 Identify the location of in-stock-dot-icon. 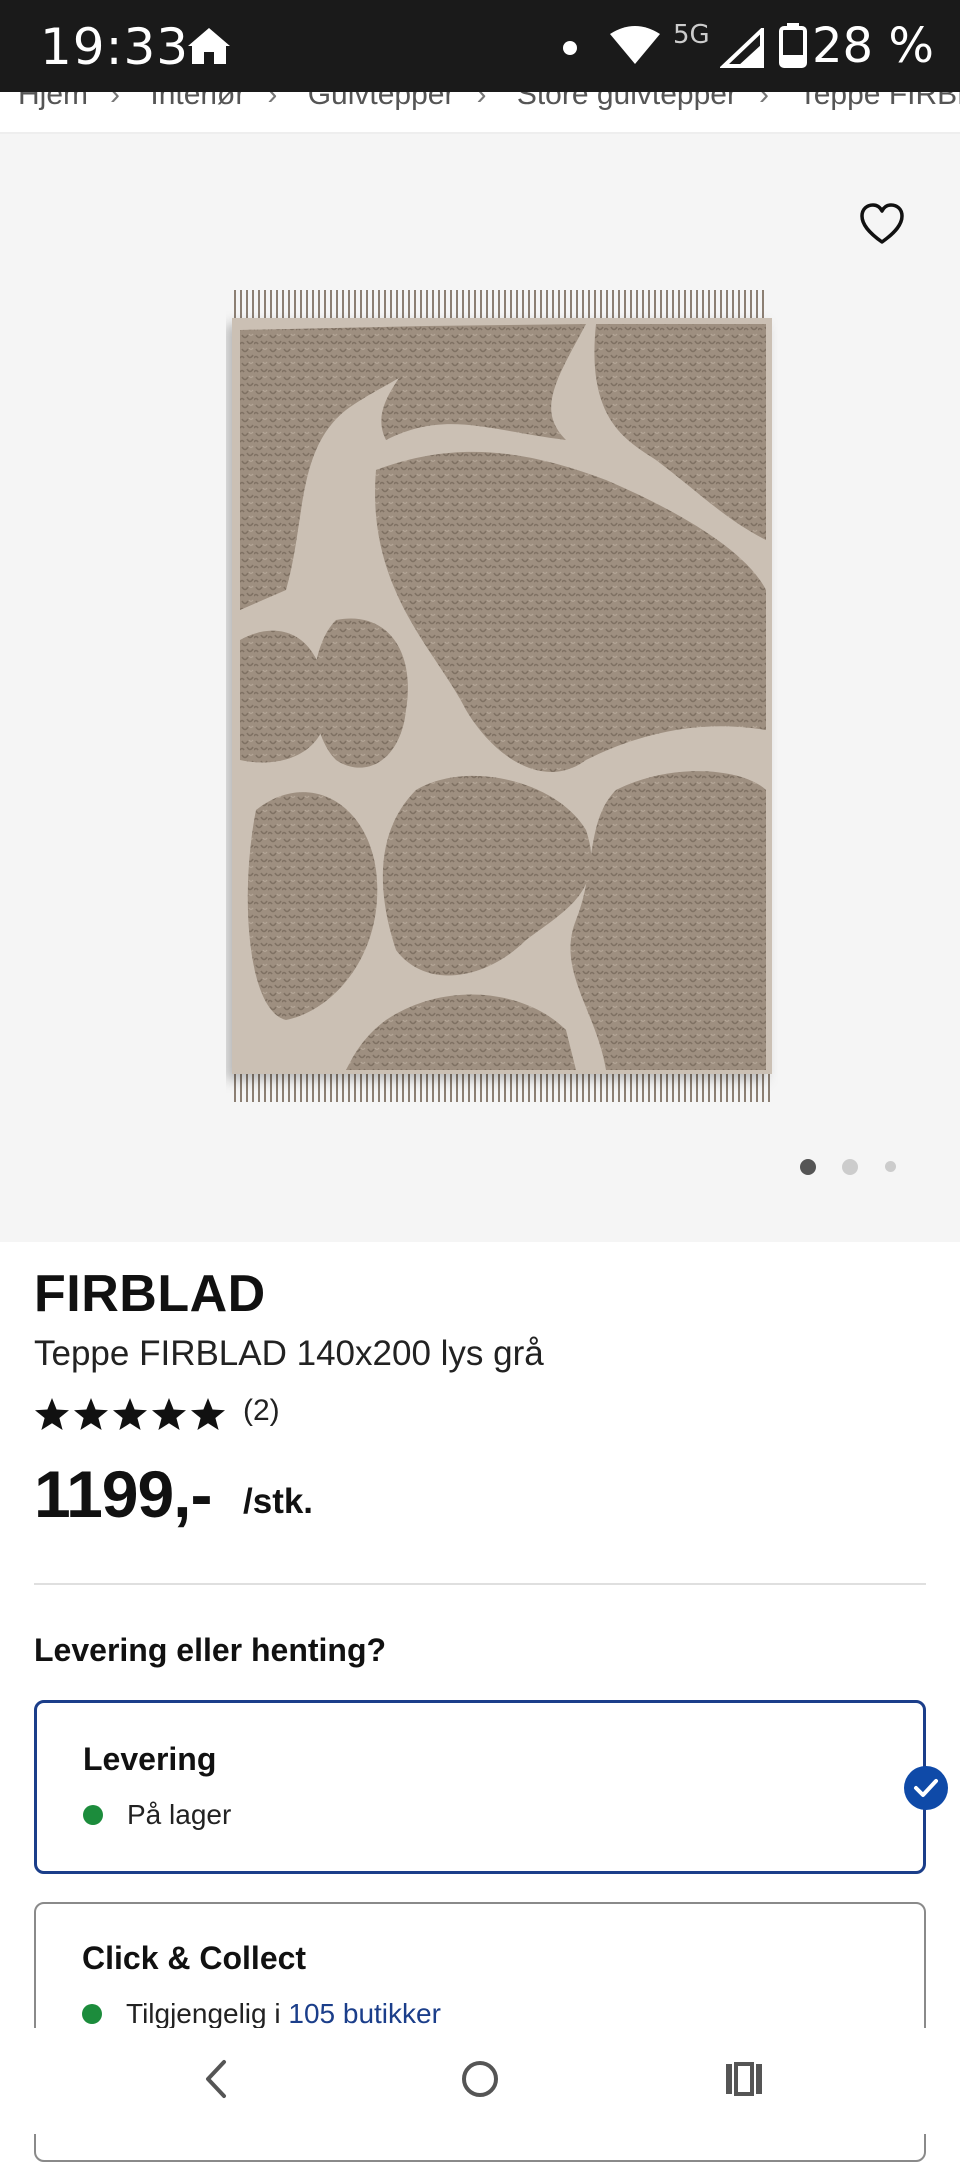
(93, 1814).